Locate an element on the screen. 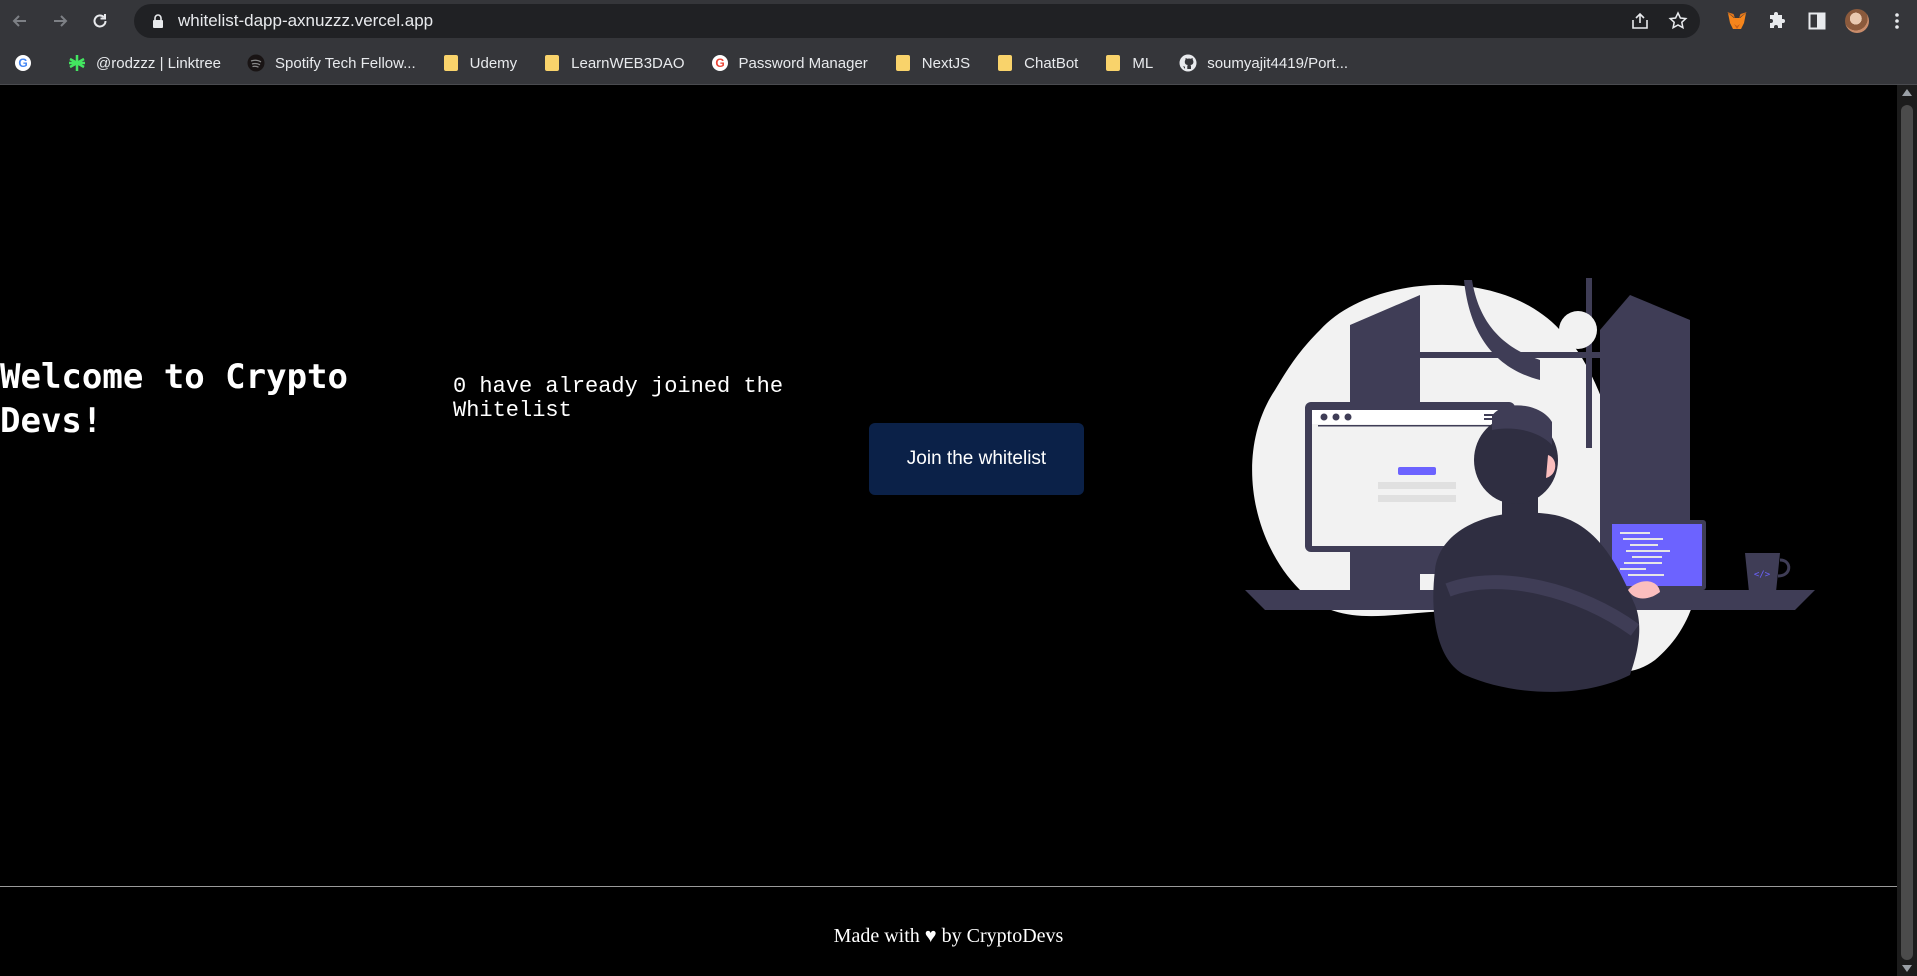 The image size is (1917, 976). extensions-button is located at coordinates (1777, 21).